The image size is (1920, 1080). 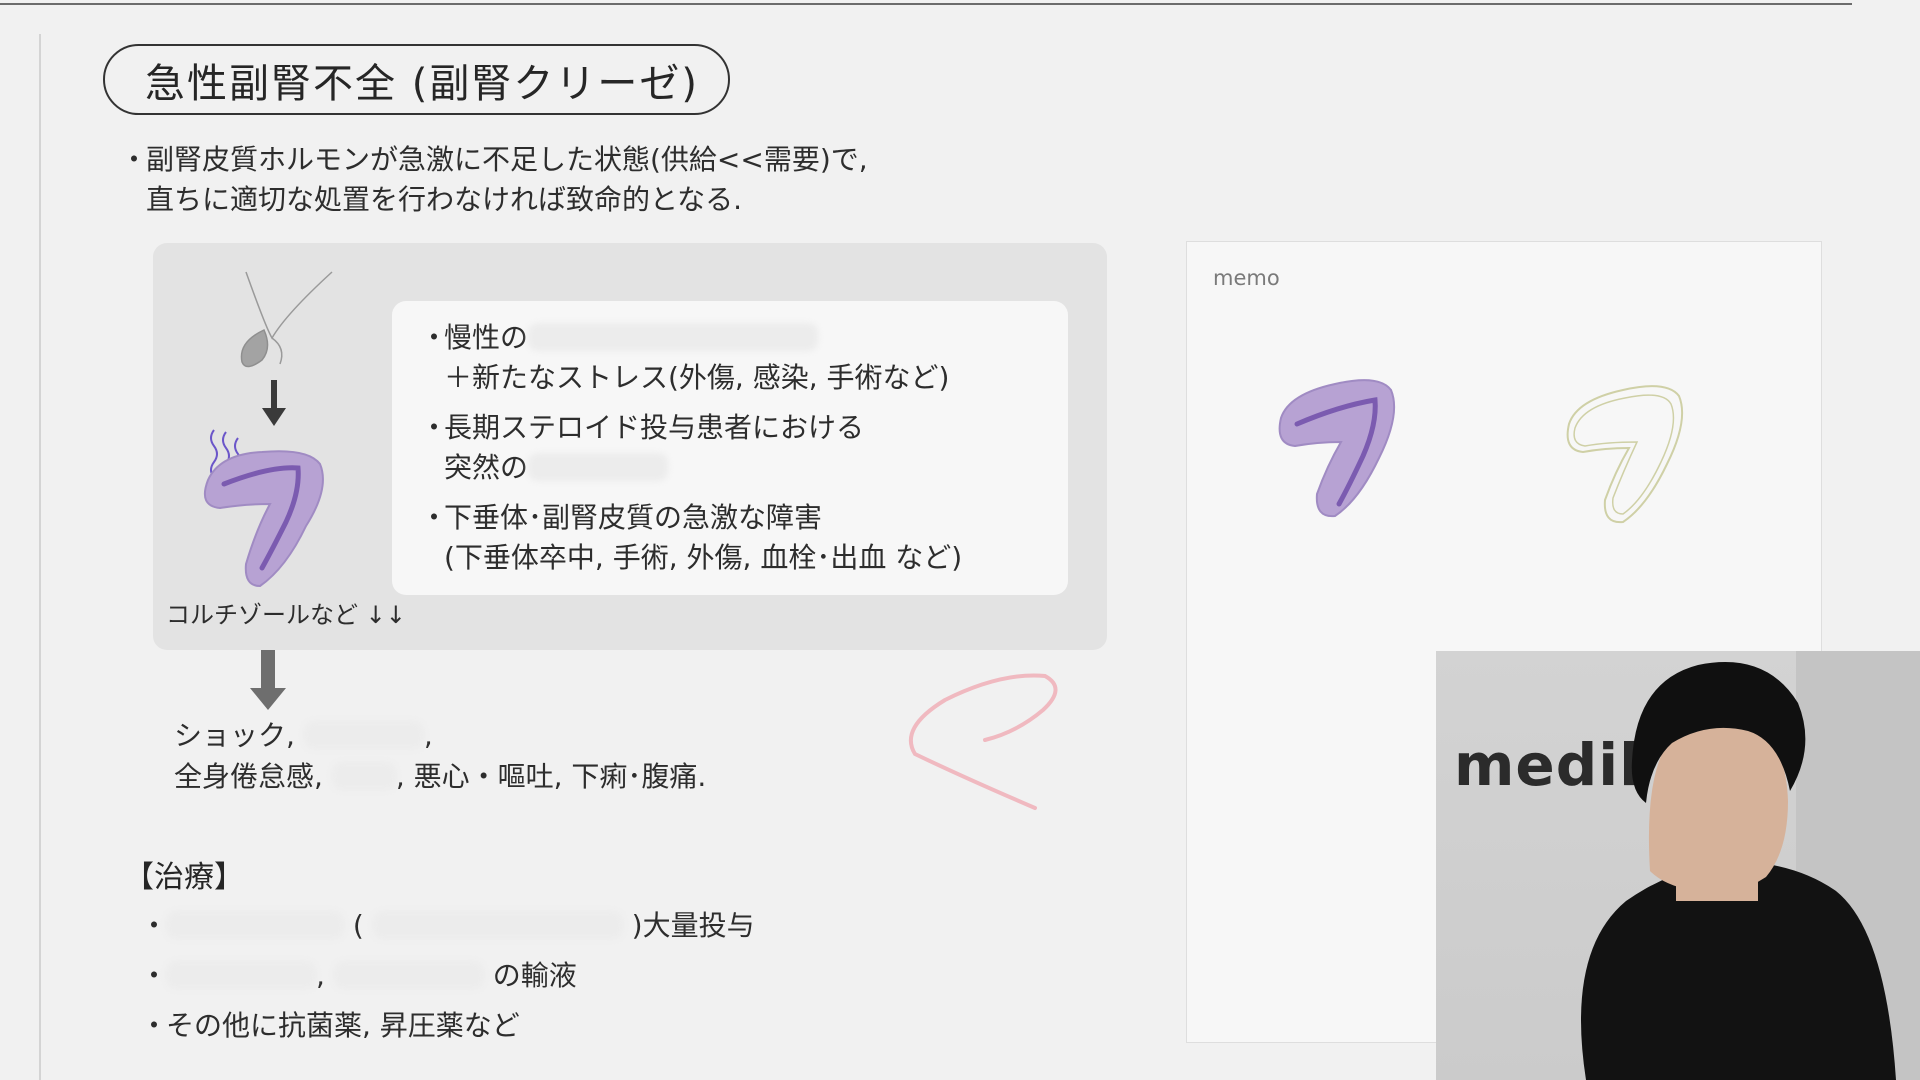 I want to click on cause-item-2: ・ 長期ステロイド投与患者における 突然の, so click(x=642, y=448).